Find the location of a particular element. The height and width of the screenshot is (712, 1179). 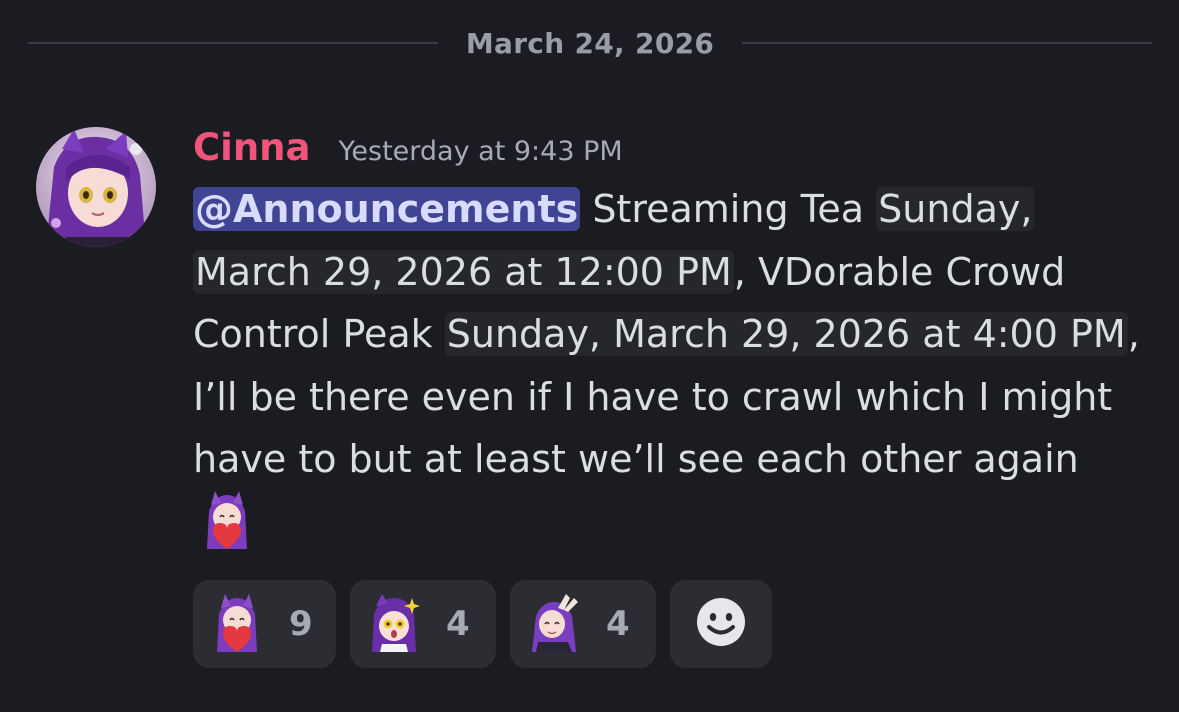

role-mention: @Announcements is located at coordinates (387, 209).